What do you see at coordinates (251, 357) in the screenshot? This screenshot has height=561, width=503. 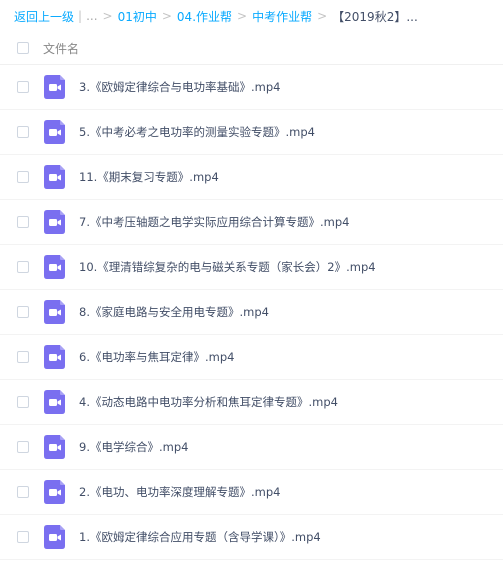 I see `file-row: 6.《电功率与焦耳定律》.mp4` at bounding box center [251, 357].